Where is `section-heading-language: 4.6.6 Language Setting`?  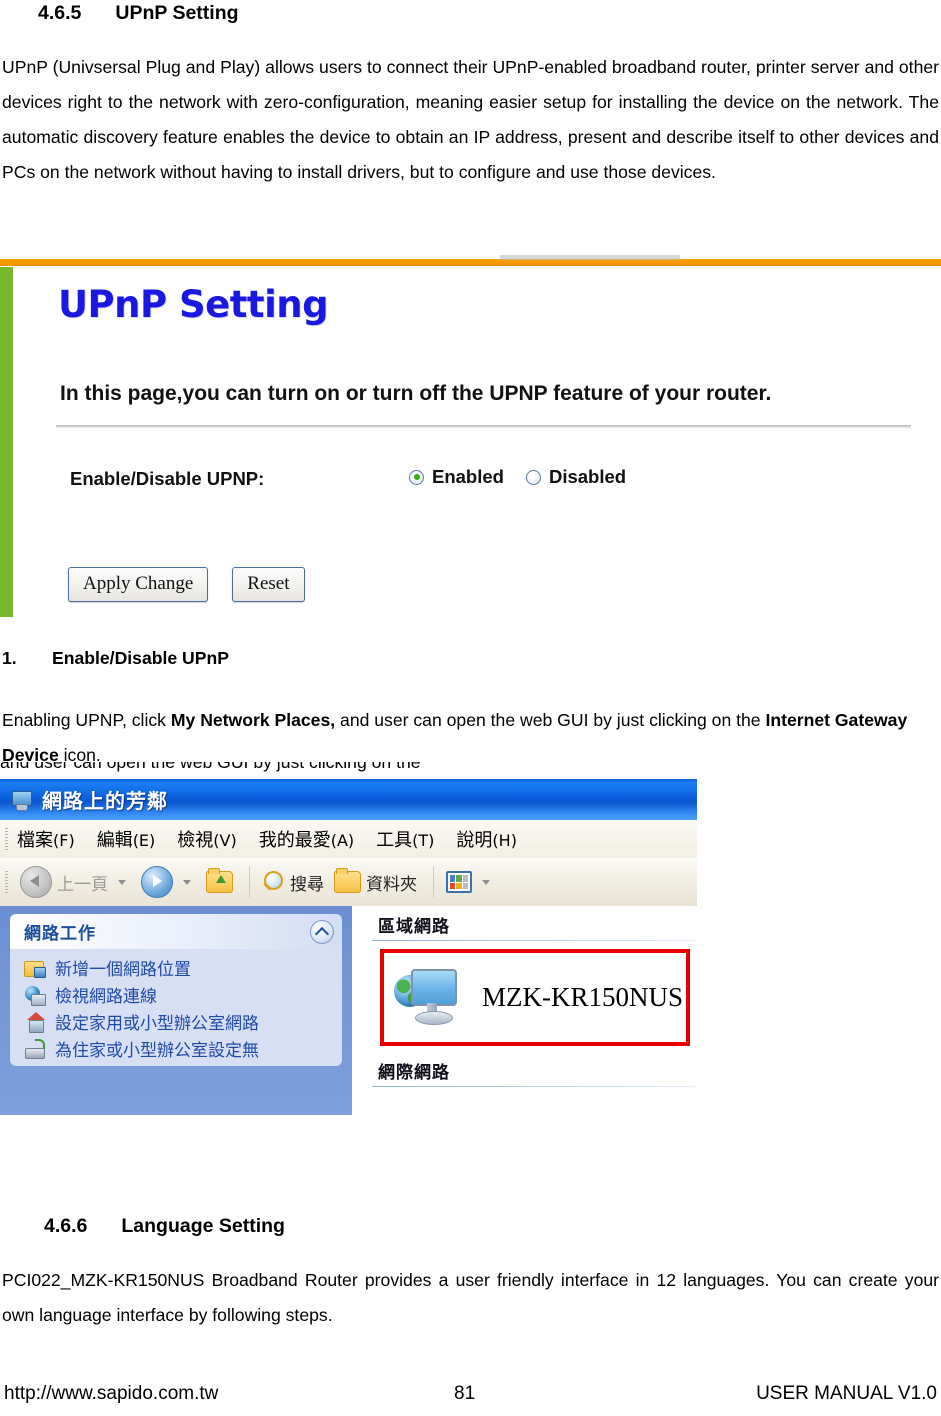
section-heading-language: 4.6.6 Language Setting is located at coordinates (164, 1226).